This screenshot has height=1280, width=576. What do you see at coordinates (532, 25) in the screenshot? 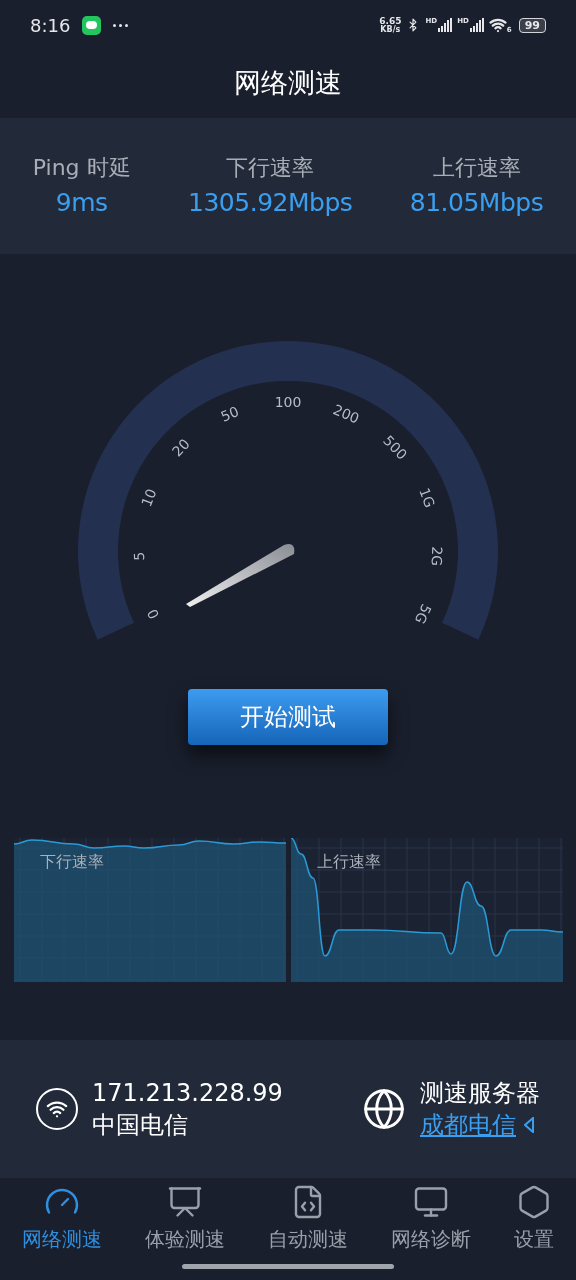
I see `battery-icon: 99` at bounding box center [532, 25].